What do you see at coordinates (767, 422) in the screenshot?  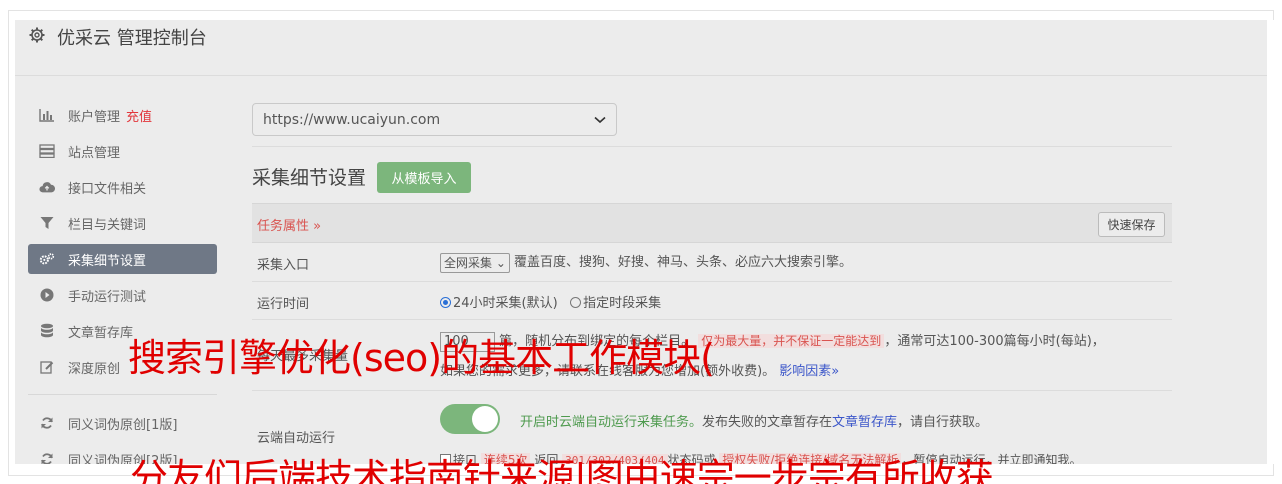 I see `cloud-failure-text: 发布失败的文章暂存在` at bounding box center [767, 422].